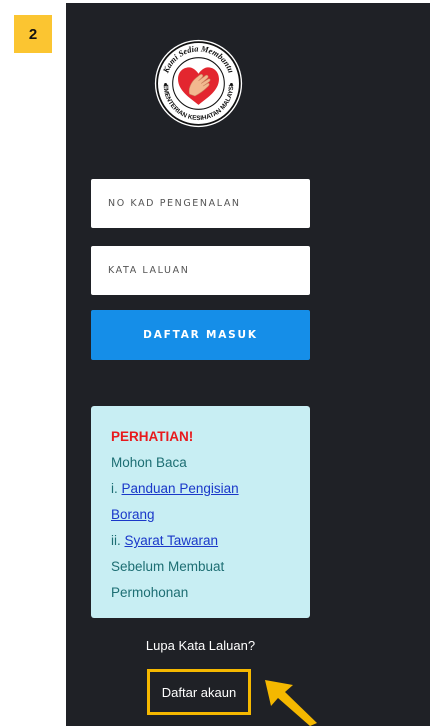 This screenshot has height=726, width=441. I want to click on terms-link: Syarat Tawaran, so click(172, 540).